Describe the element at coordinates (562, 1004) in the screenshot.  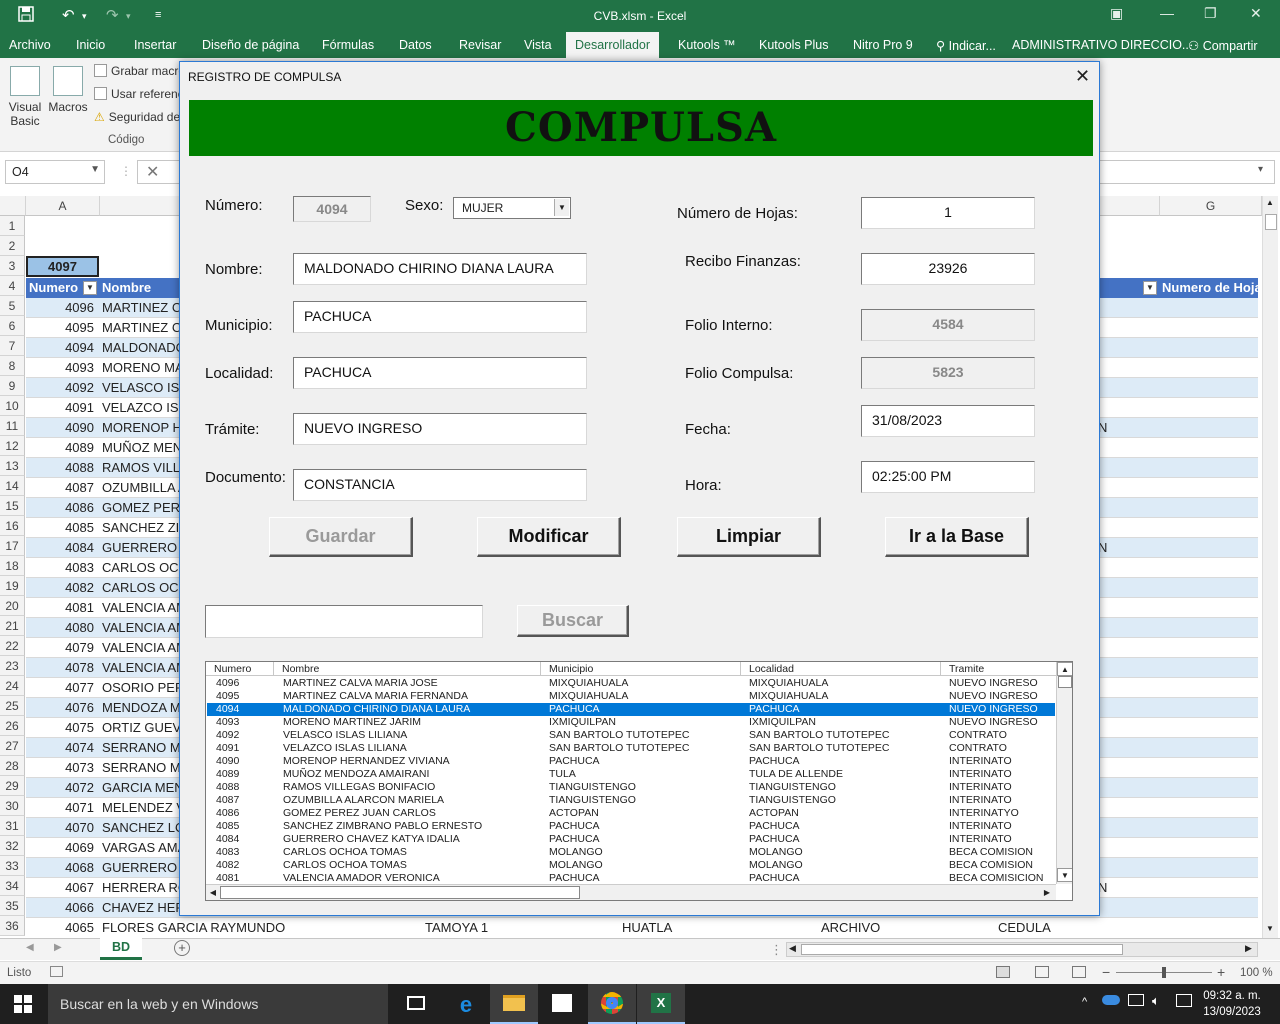
I see `store-icon` at that location.